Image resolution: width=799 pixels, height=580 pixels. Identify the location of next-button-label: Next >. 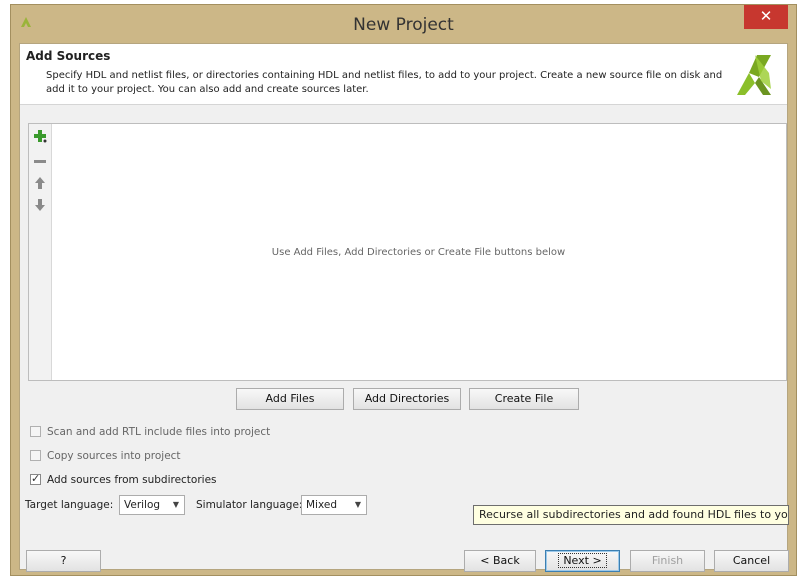
(582, 560).